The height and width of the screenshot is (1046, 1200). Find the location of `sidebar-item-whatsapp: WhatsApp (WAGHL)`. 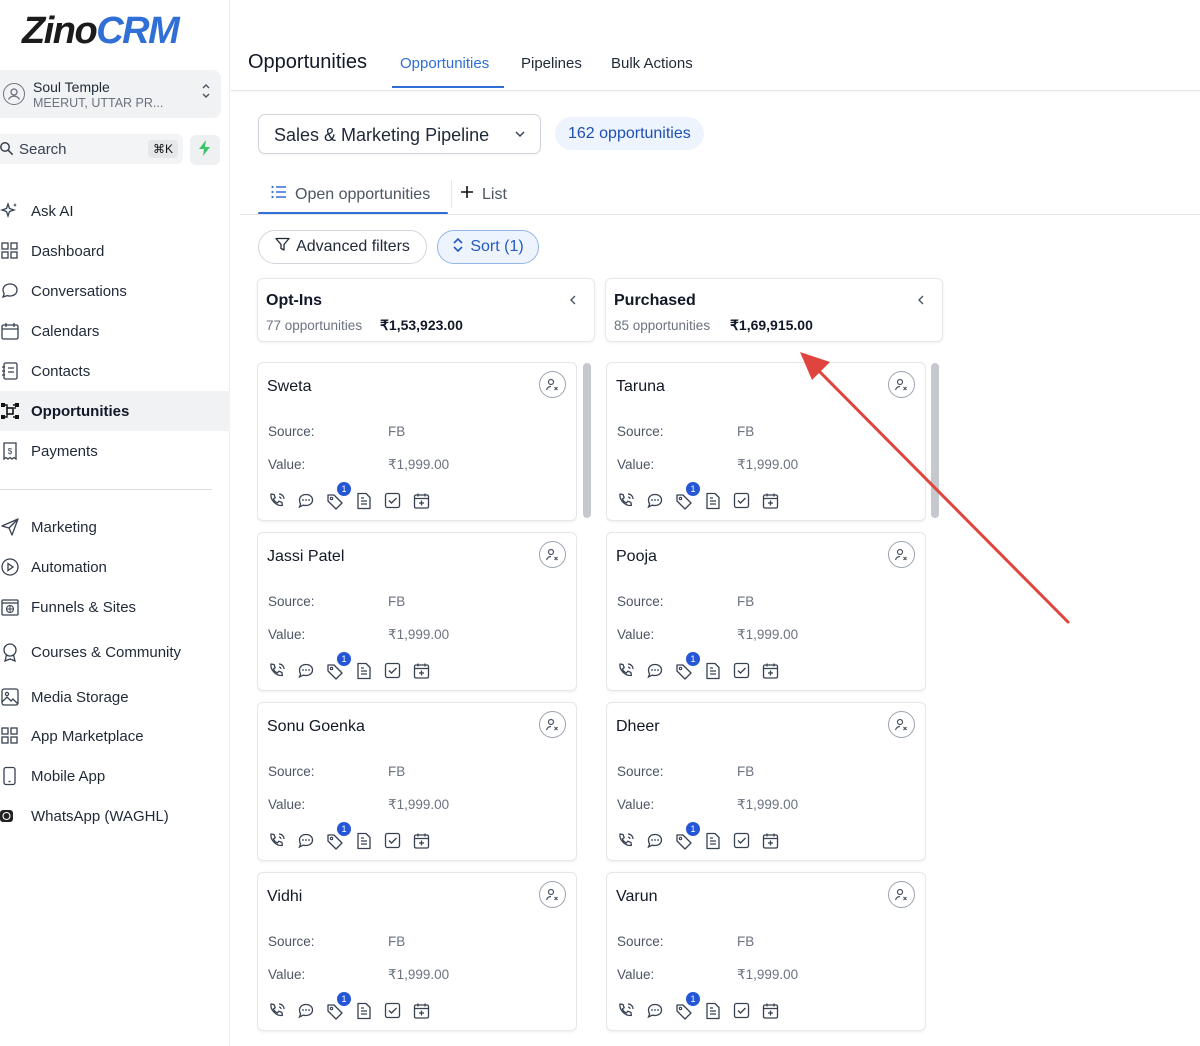

sidebar-item-whatsapp: WhatsApp (WAGHL) is located at coordinates (115, 816).